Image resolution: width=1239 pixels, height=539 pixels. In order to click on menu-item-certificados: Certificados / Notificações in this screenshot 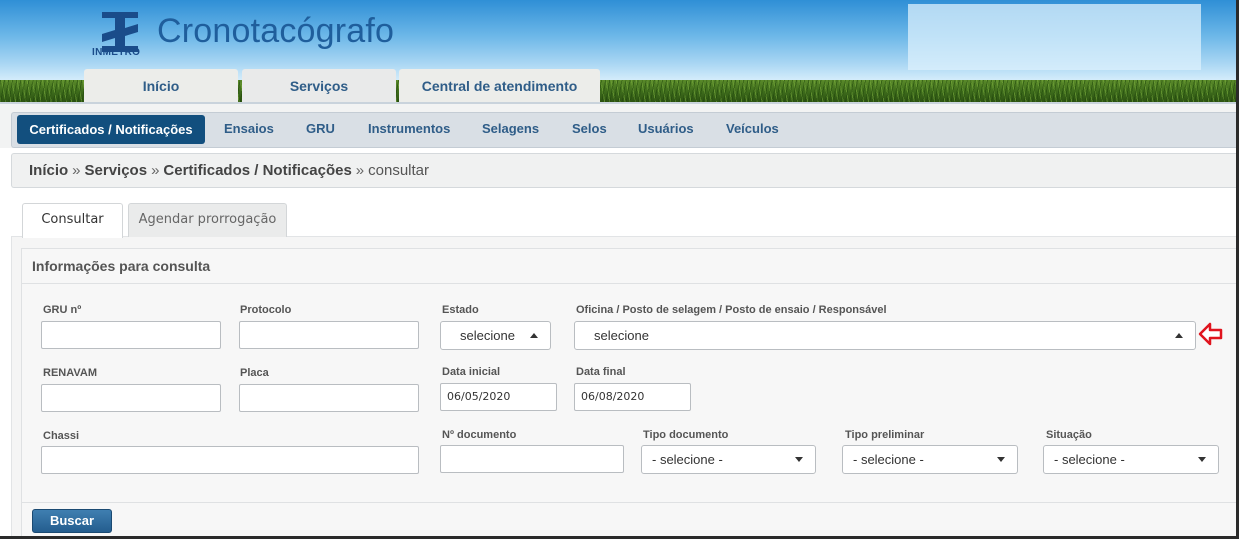, I will do `click(111, 129)`.